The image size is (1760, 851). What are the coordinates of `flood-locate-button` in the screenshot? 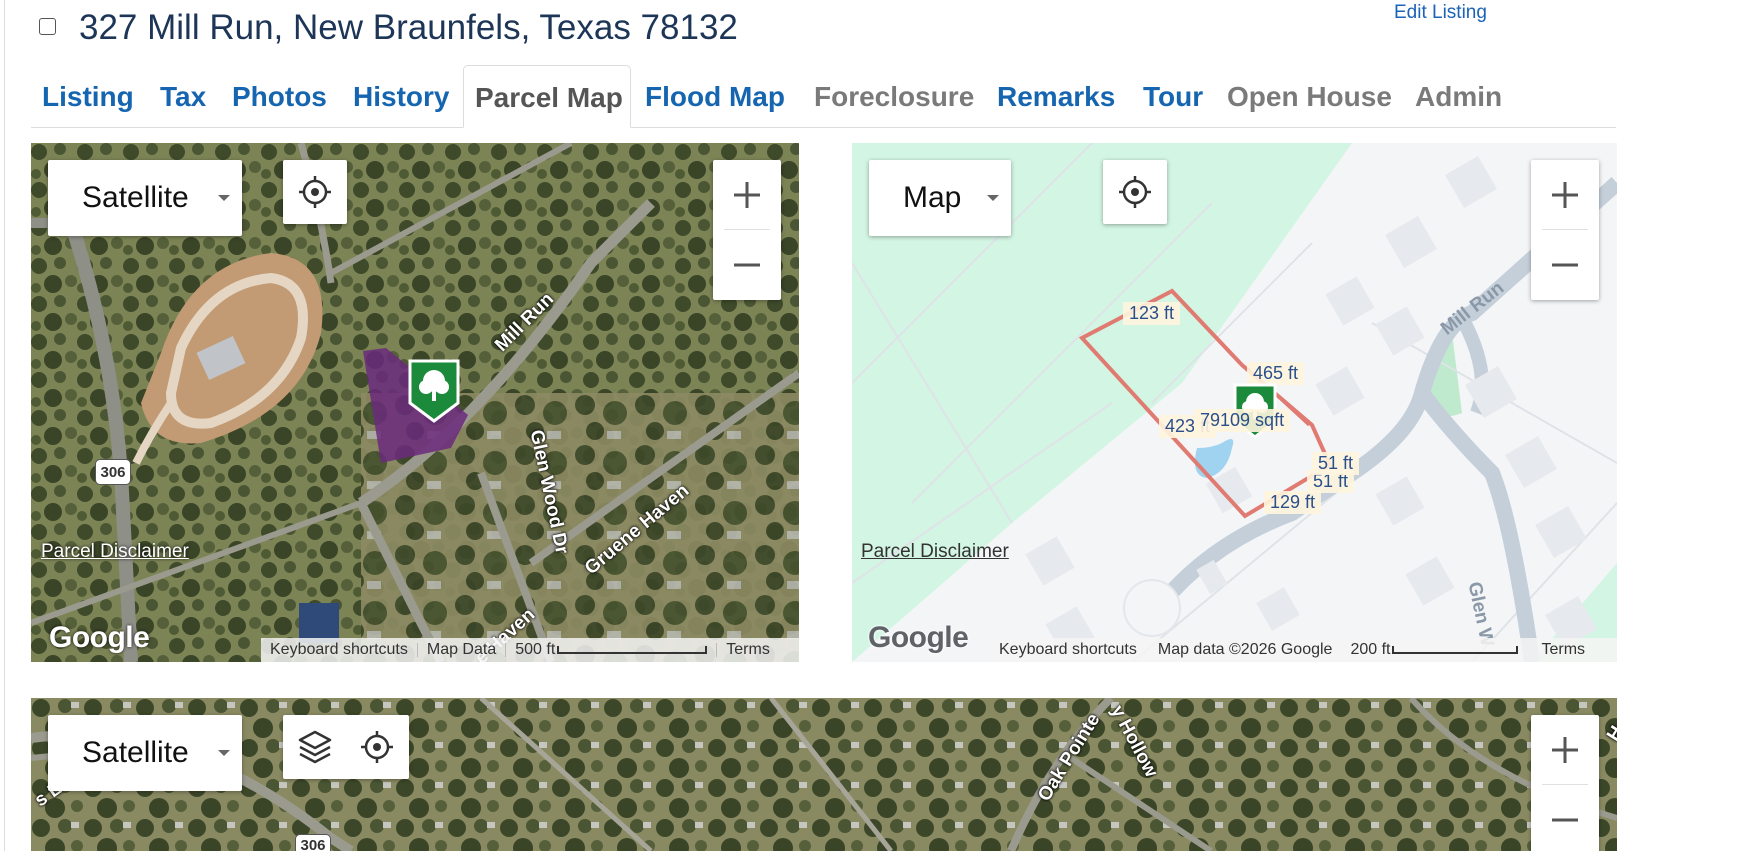 It's located at (377, 747).